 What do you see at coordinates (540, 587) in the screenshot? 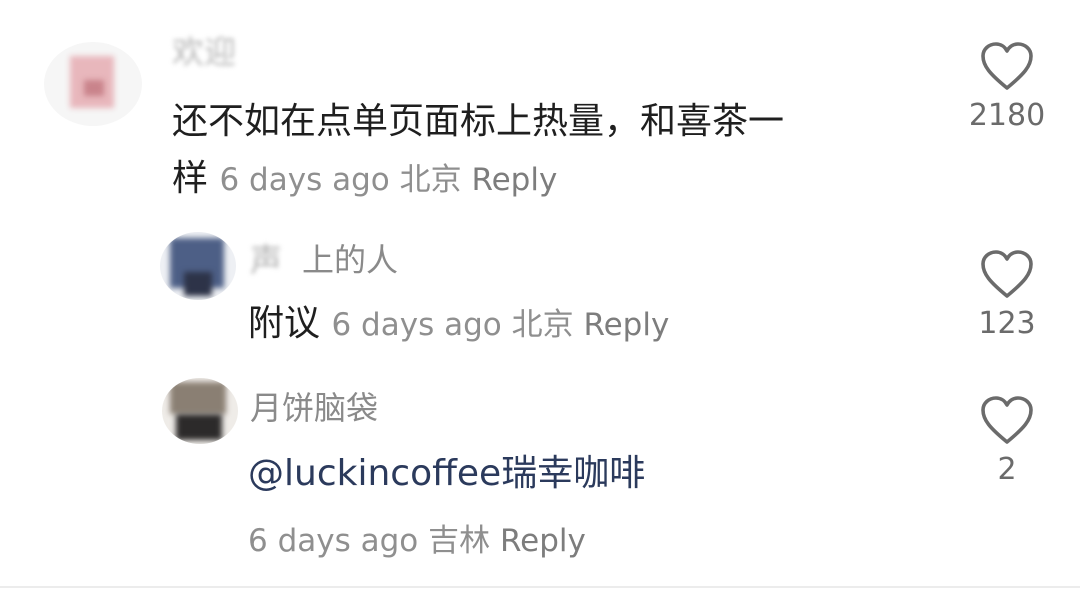
I see `divider` at bounding box center [540, 587].